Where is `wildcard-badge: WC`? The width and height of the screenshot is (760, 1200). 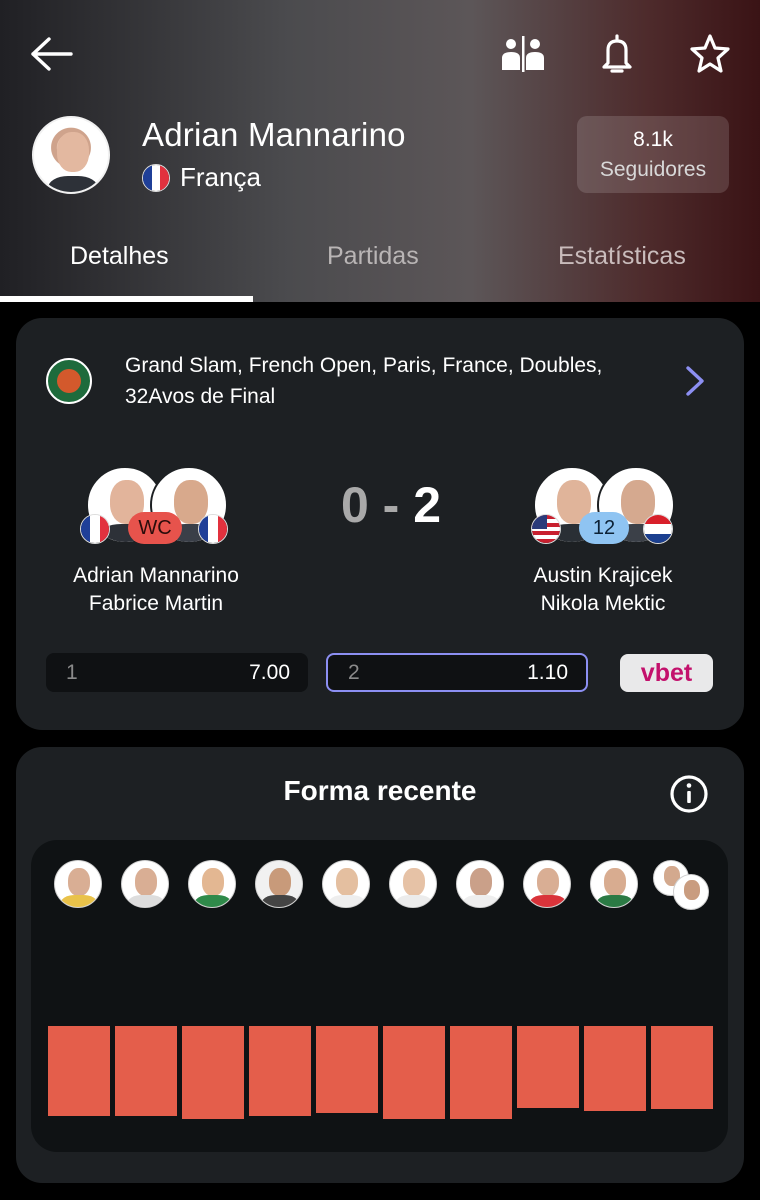 wildcard-badge: WC is located at coordinates (155, 528).